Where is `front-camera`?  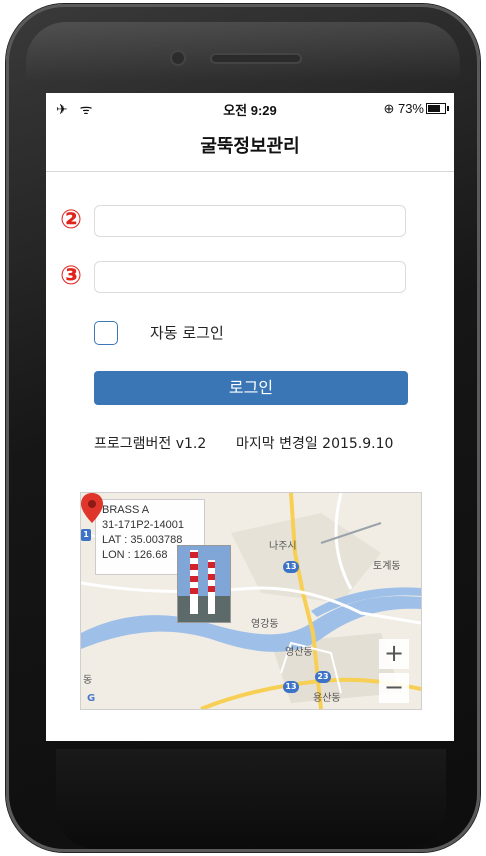 front-camera is located at coordinates (178, 58).